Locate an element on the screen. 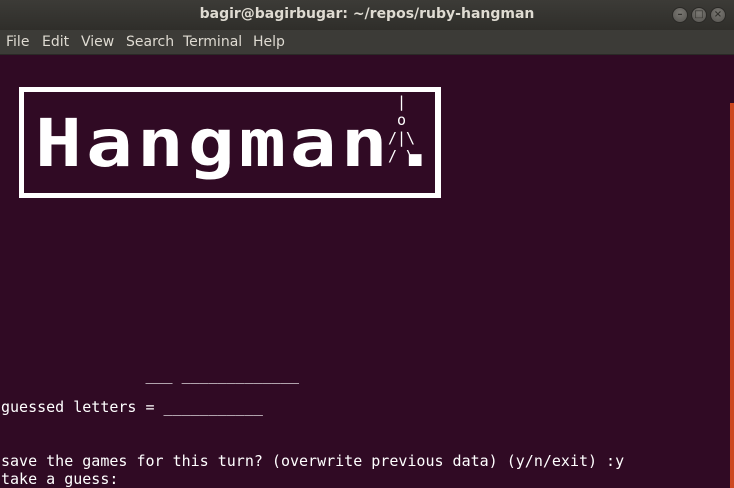 This screenshot has width=734, height=488. close-icon: × is located at coordinates (718, 14).